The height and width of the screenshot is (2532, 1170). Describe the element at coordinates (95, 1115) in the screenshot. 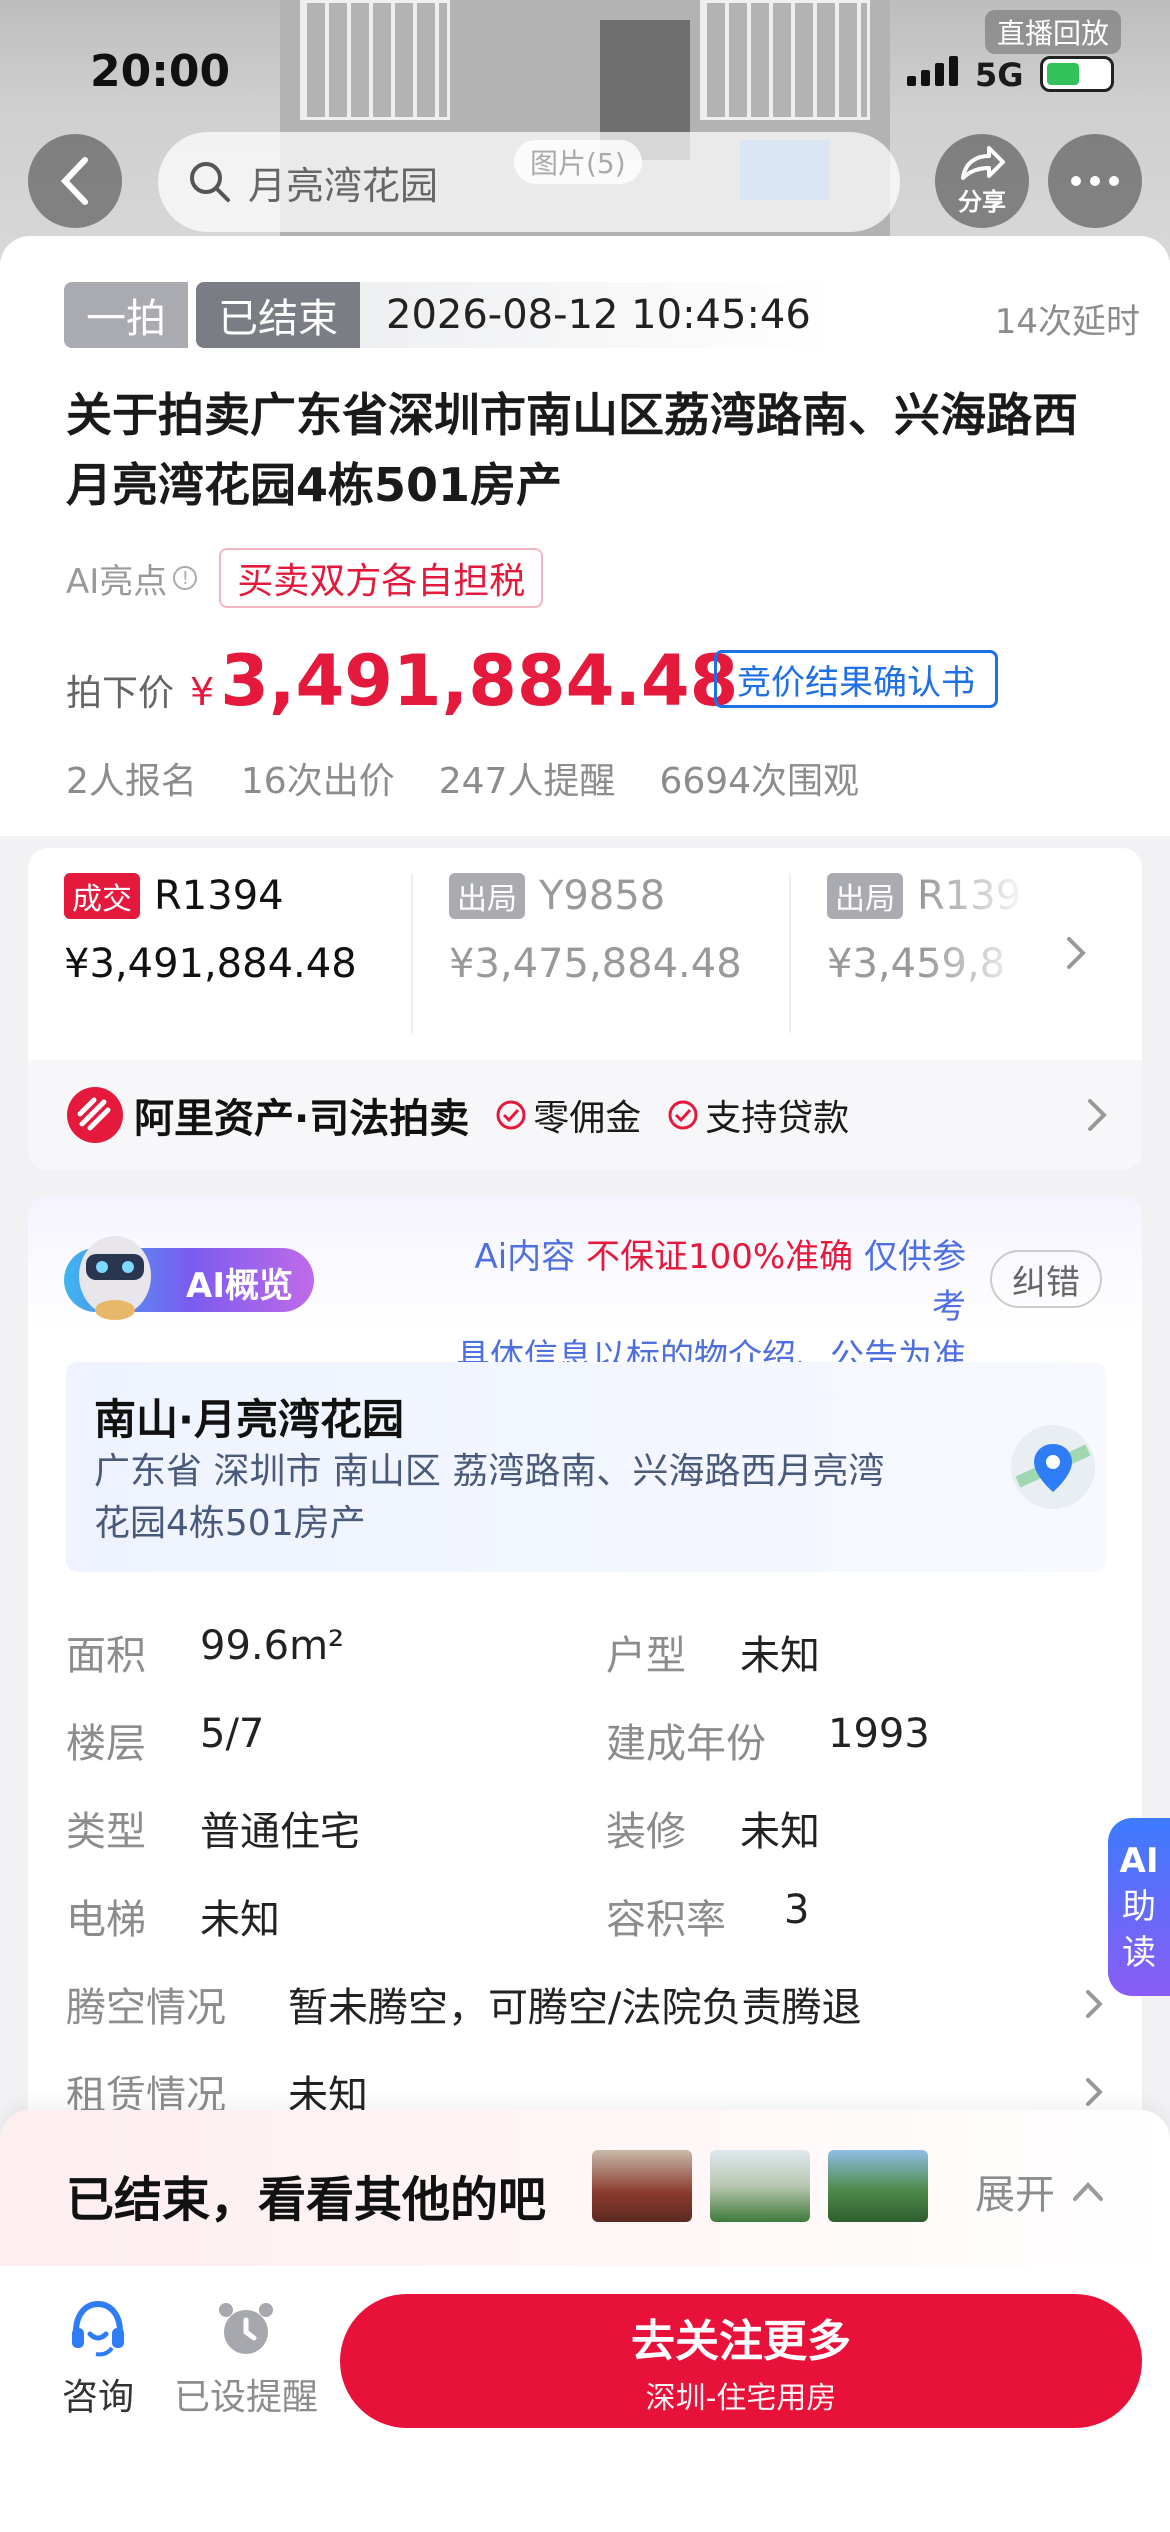

I see `ali-asset-logo-icon` at that location.